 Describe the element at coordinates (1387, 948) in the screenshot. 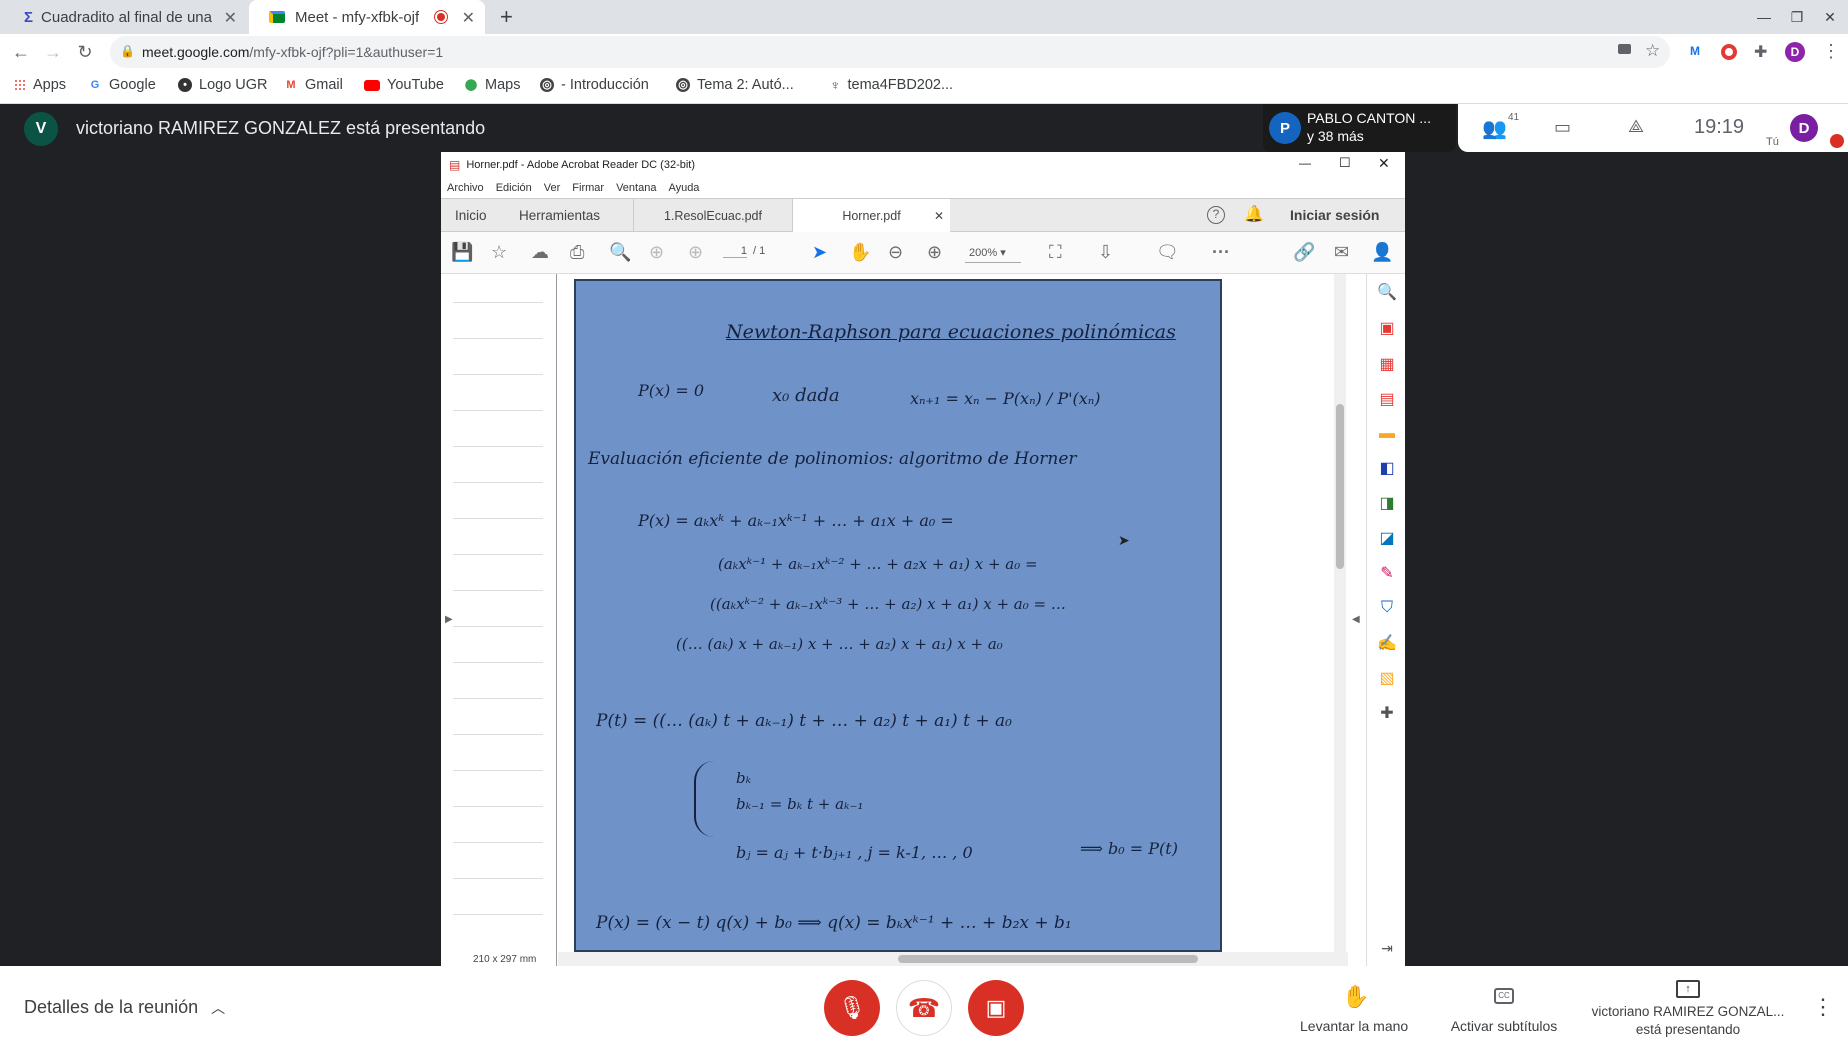

I see `collapse-pane-icon: ⇥` at that location.